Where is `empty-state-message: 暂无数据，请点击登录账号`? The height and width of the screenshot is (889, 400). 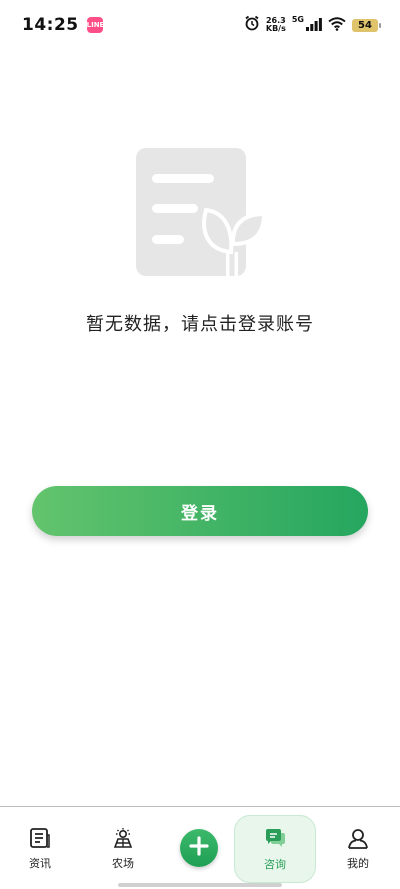
empty-state-message: 暂无数据，请点击登录账号 is located at coordinates (200, 324).